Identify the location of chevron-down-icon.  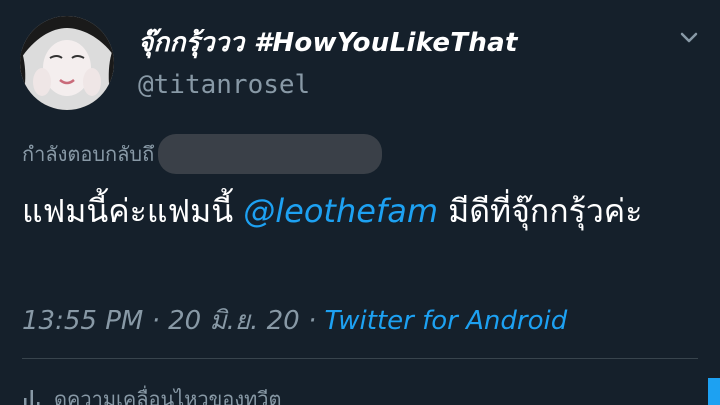
(689, 38).